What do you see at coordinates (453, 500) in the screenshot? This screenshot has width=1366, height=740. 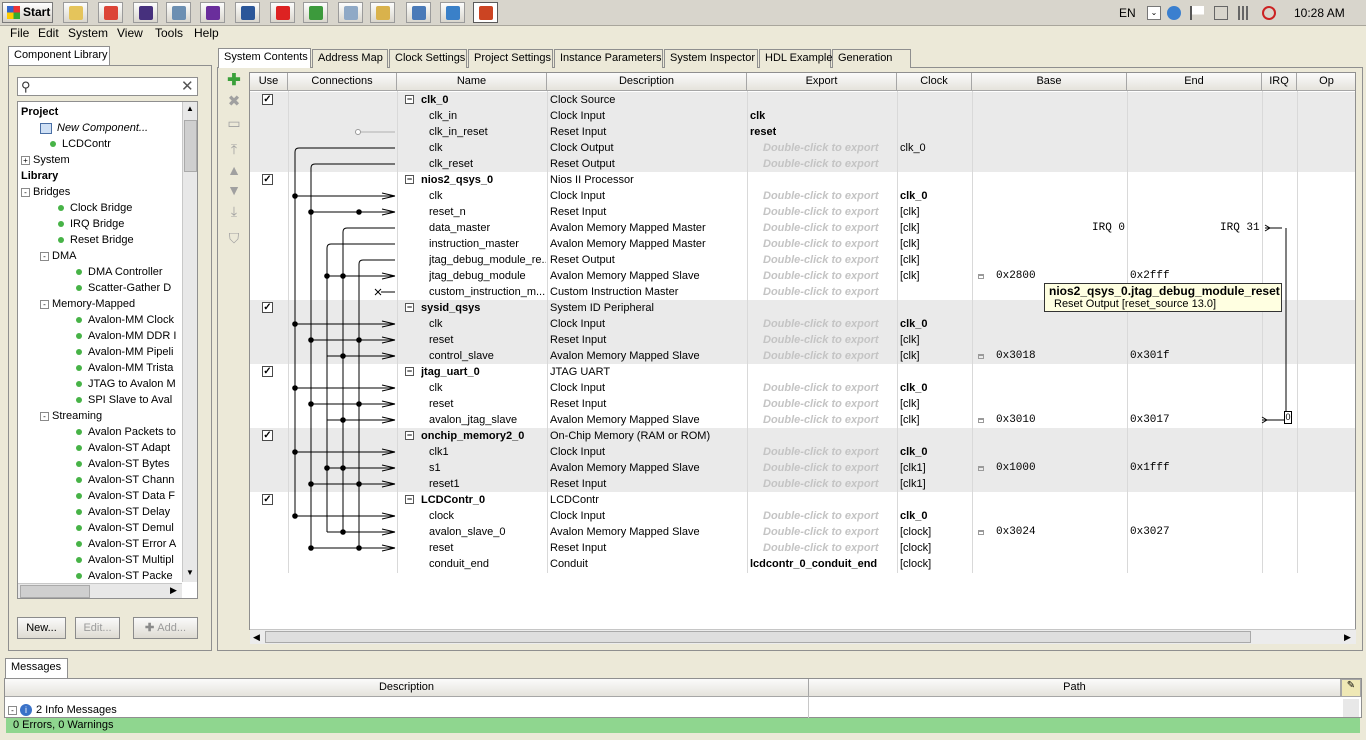 I see `component-name: LCDContr_0` at bounding box center [453, 500].